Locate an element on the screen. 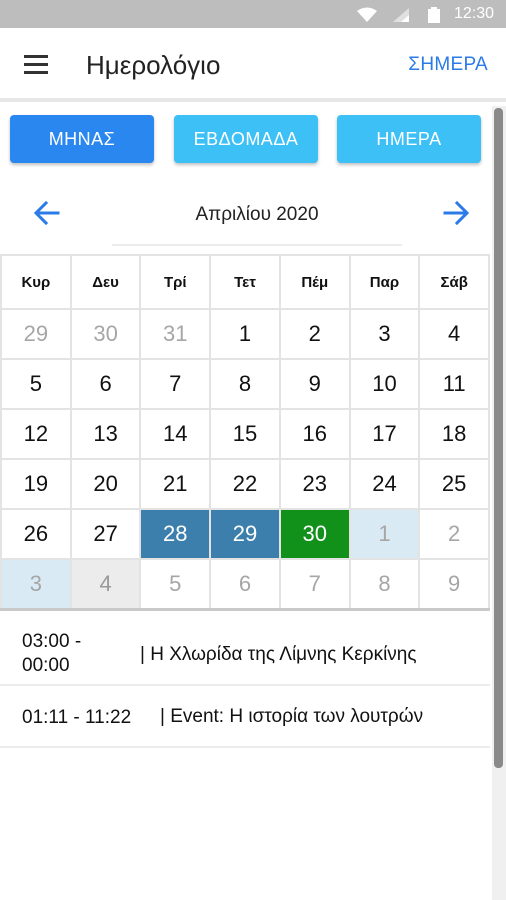  event-time: 03:00 - 00:00 is located at coordinates (52, 653).